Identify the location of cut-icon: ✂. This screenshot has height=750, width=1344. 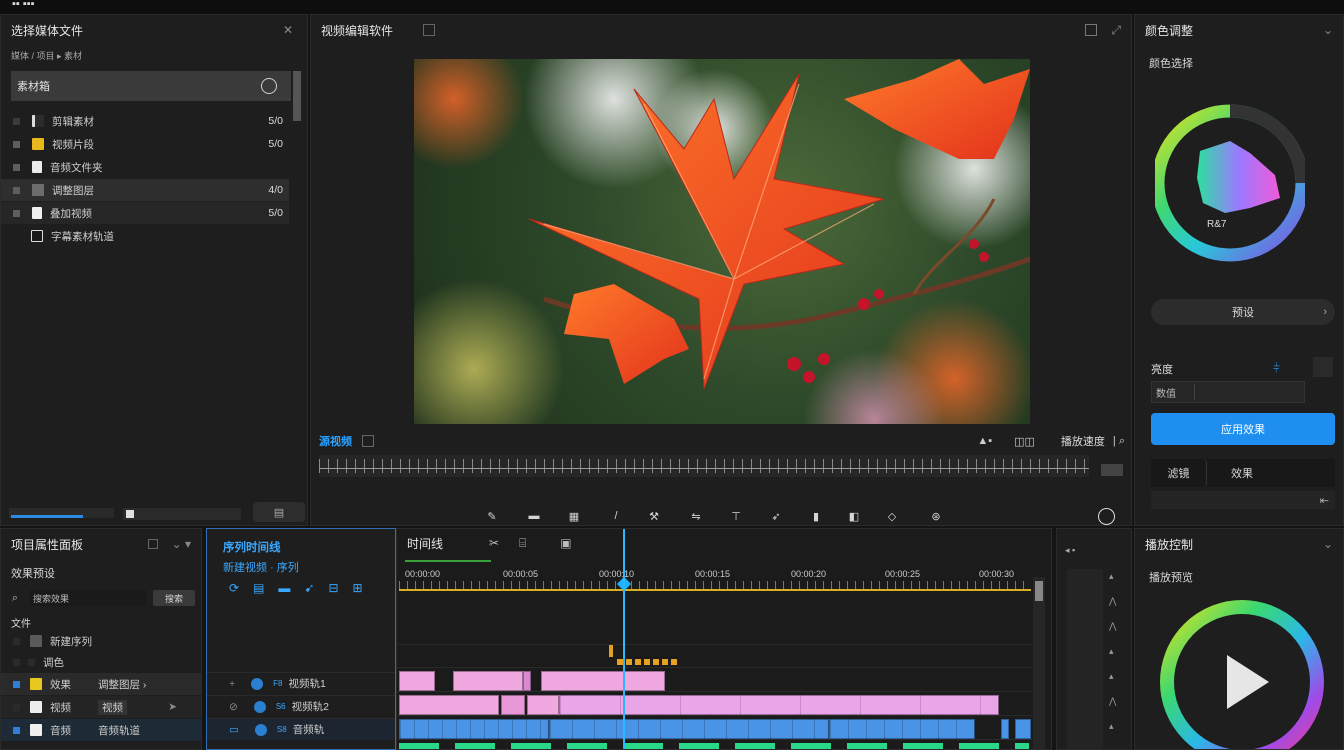
(494, 543).